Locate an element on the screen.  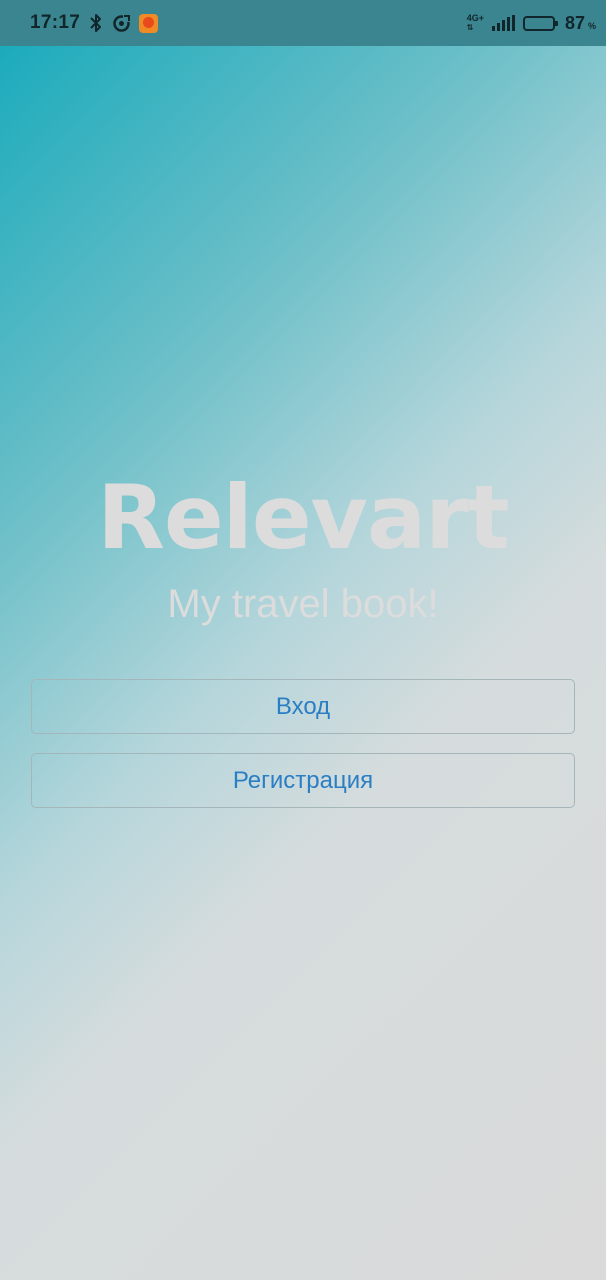
app-notification-icon is located at coordinates (149, 23).